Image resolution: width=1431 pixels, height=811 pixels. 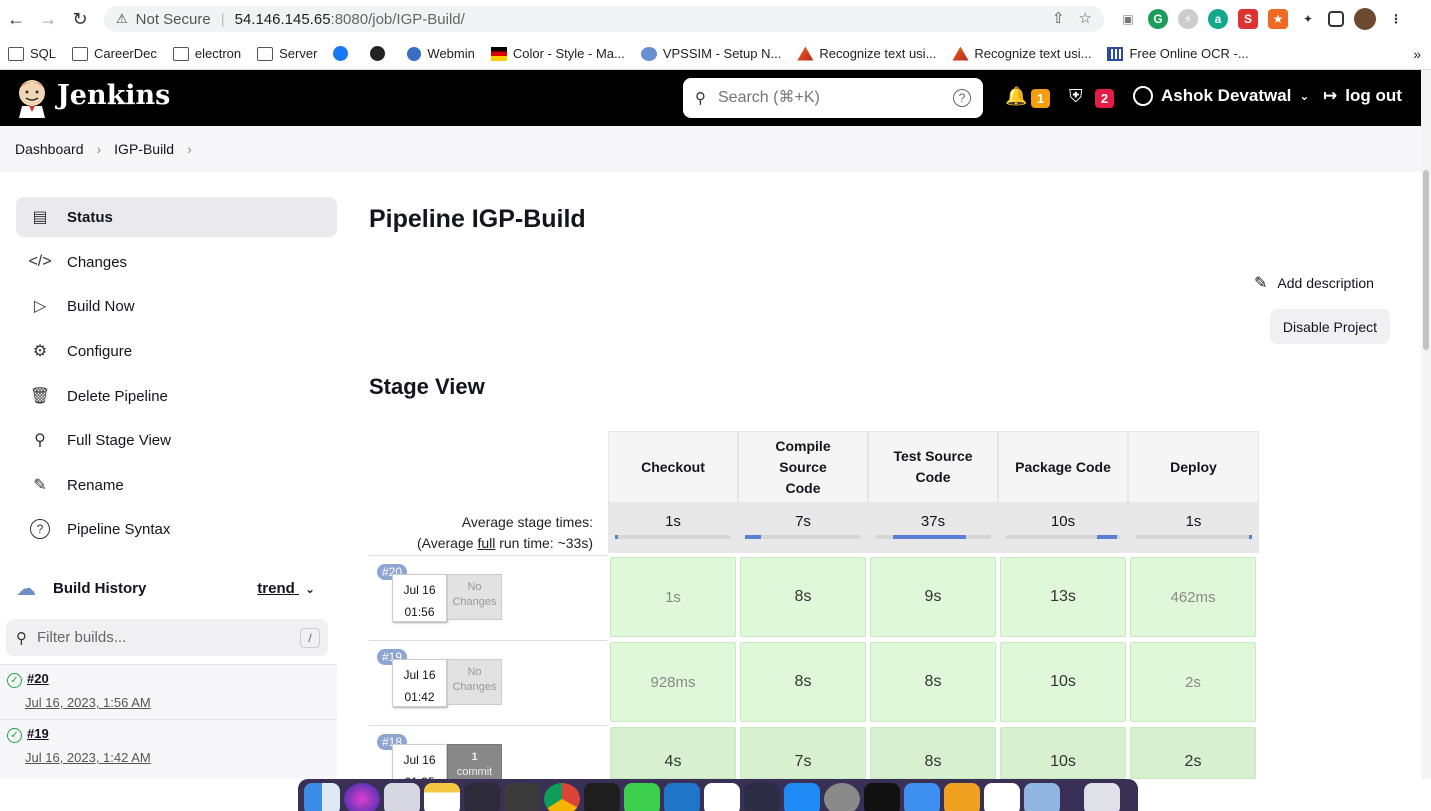 I want to click on preview-icon, so click(x=1042, y=797).